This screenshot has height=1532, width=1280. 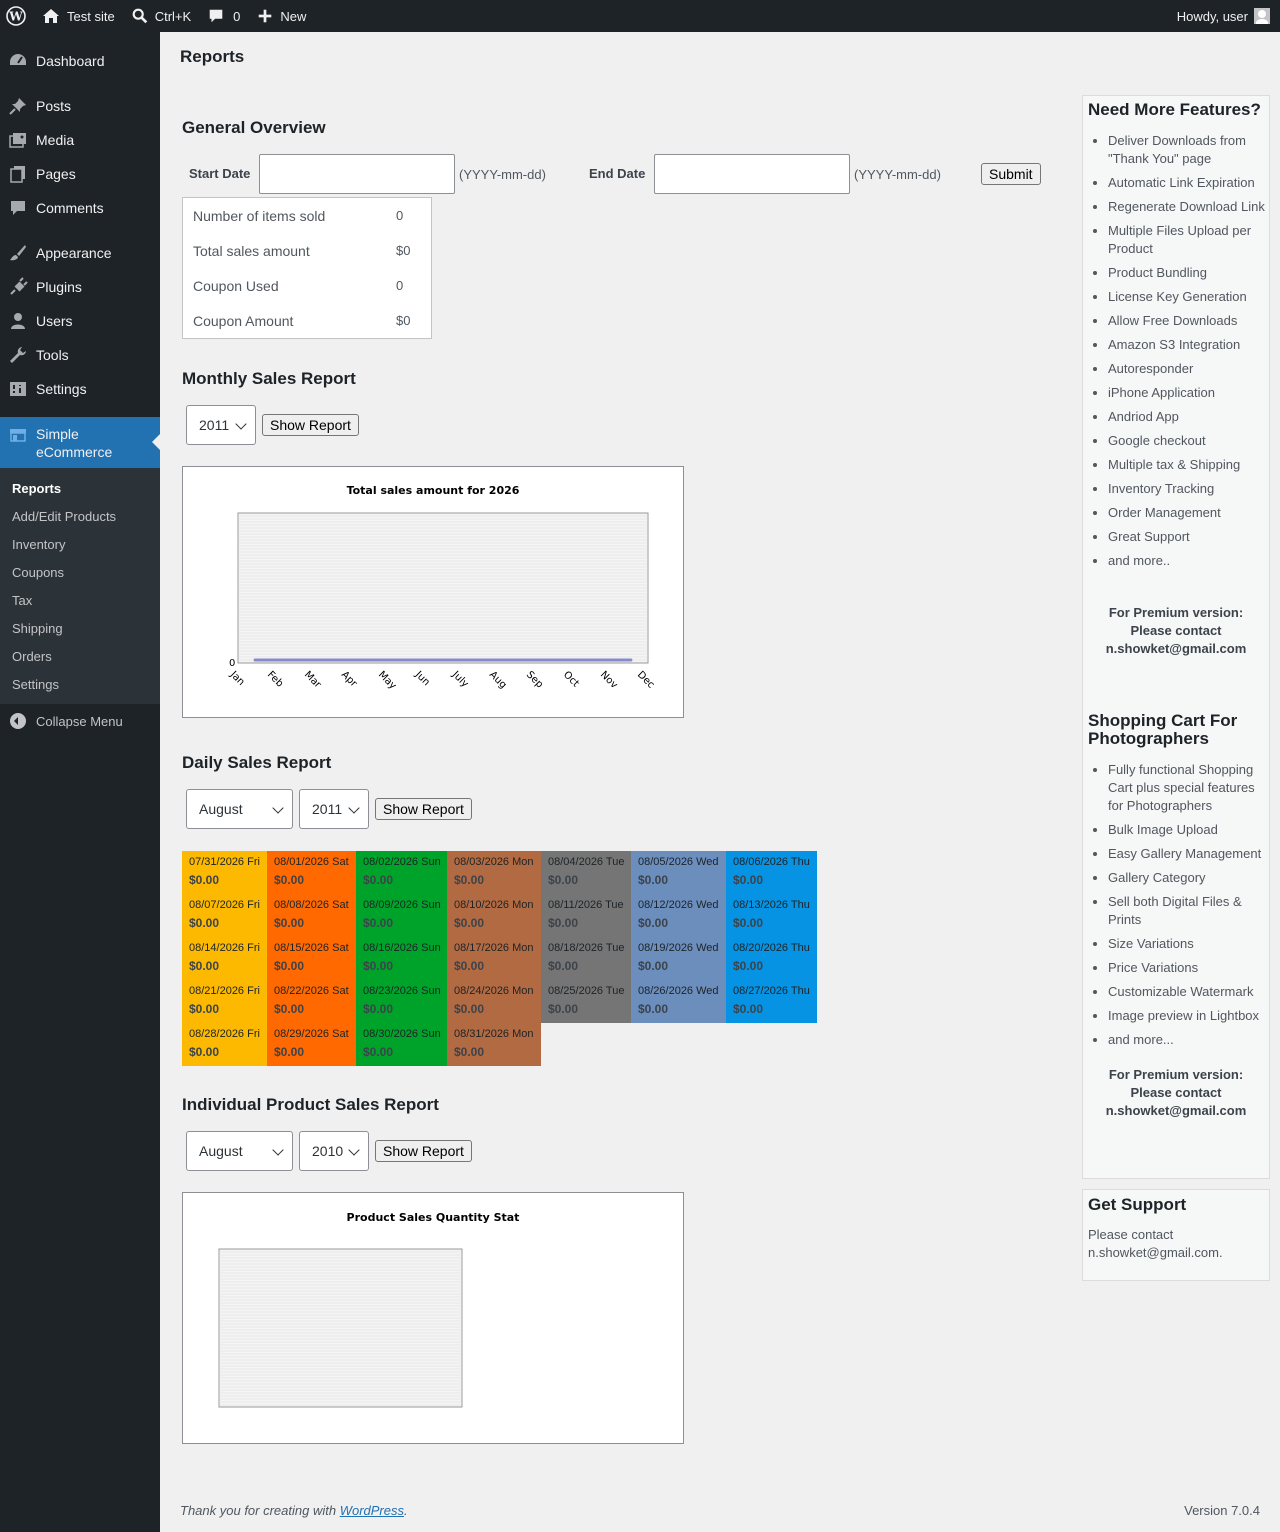 I want to click on store-icon, so click(x=18, y=435).